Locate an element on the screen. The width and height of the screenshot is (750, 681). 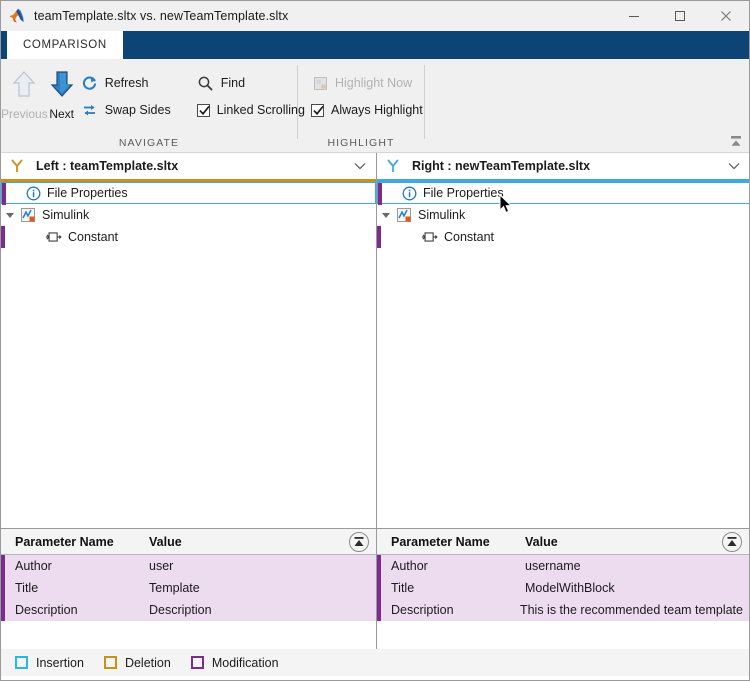
table-row: Title Template is located at coordinates (188, 588).